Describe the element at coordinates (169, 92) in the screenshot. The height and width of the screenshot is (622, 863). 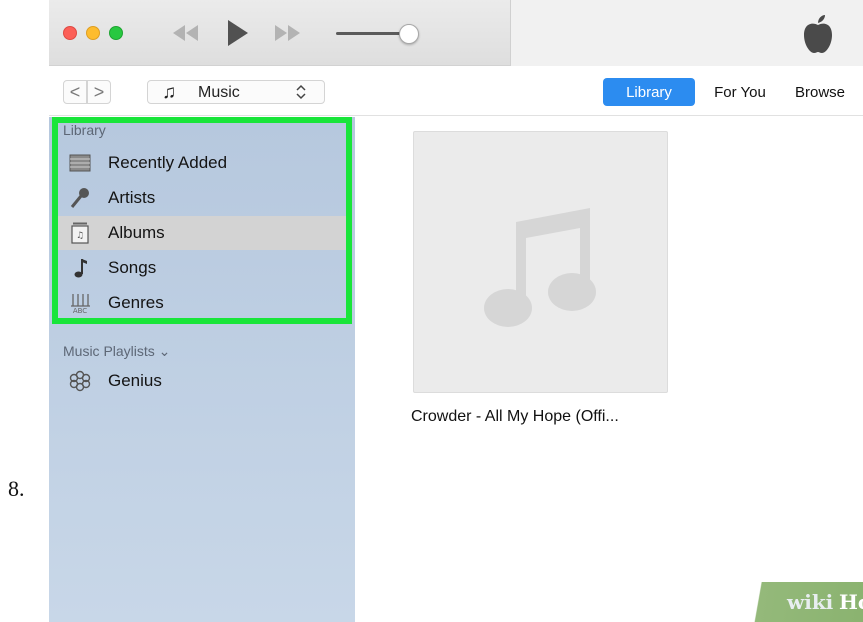
I see `music-note-icon: ♫` at that location.